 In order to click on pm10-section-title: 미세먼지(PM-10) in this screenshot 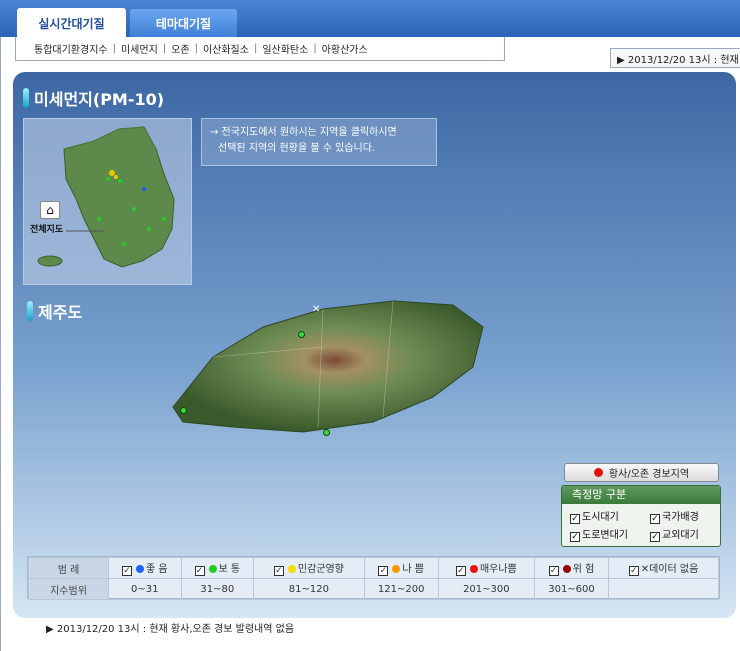, I will do `click(93, 98)`.